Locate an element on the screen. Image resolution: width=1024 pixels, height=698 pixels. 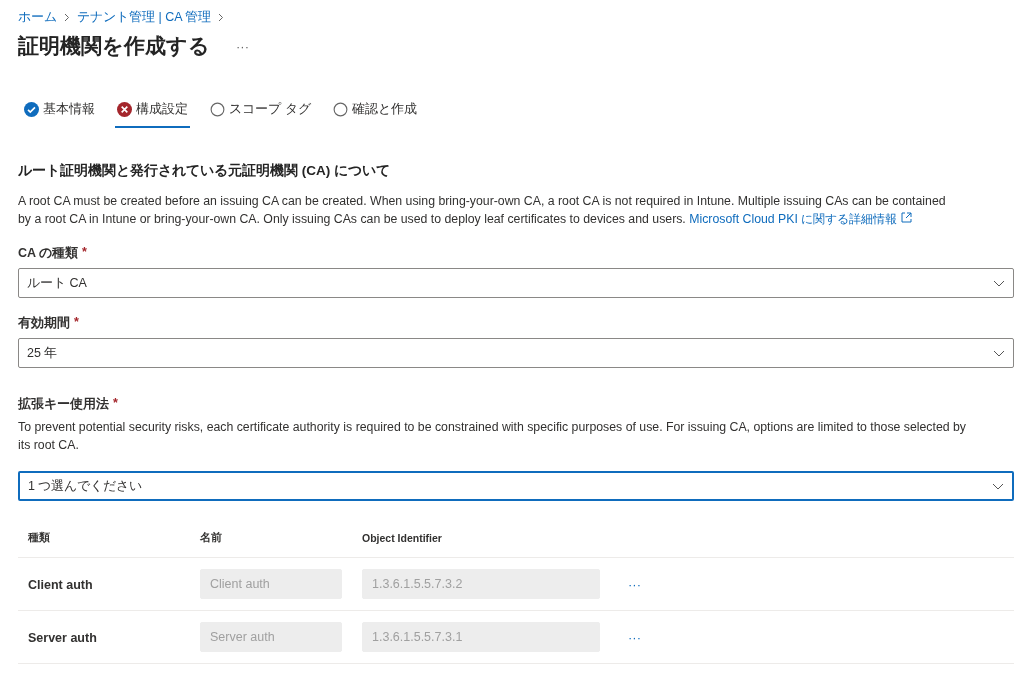
dropdown: 25 年 is located at coordinates (516, 353).